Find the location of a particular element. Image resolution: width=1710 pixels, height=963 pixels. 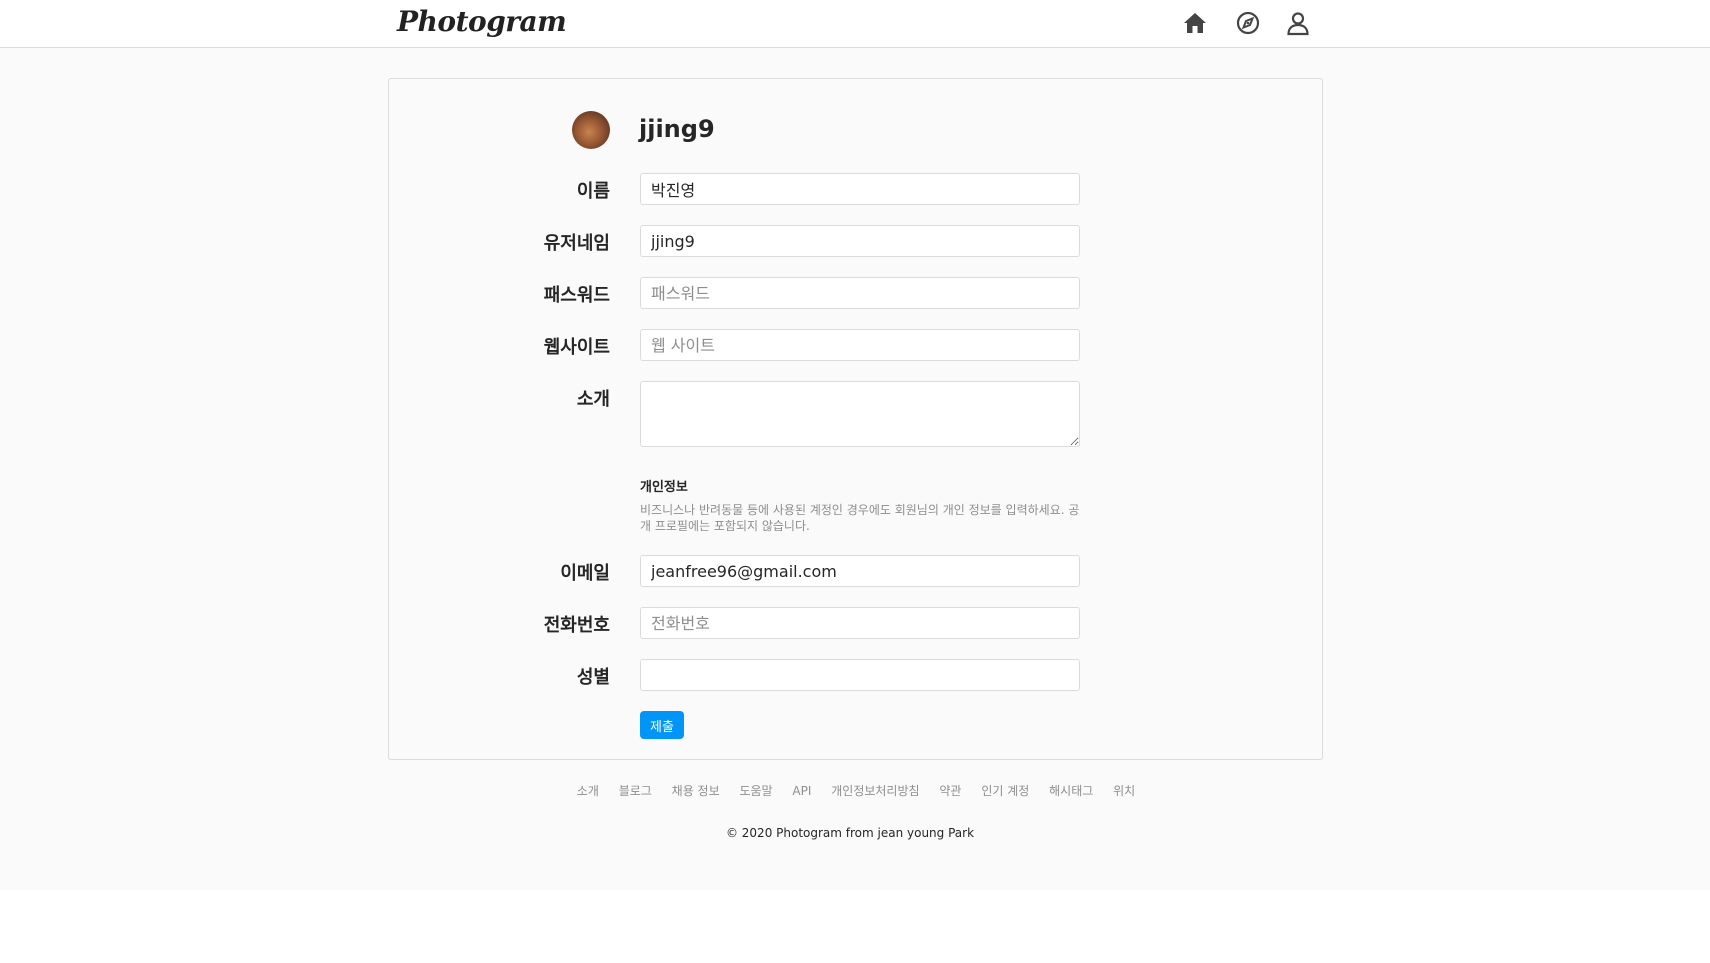

footer-link-locations: 위치 is located at coordinates (1124, 791).